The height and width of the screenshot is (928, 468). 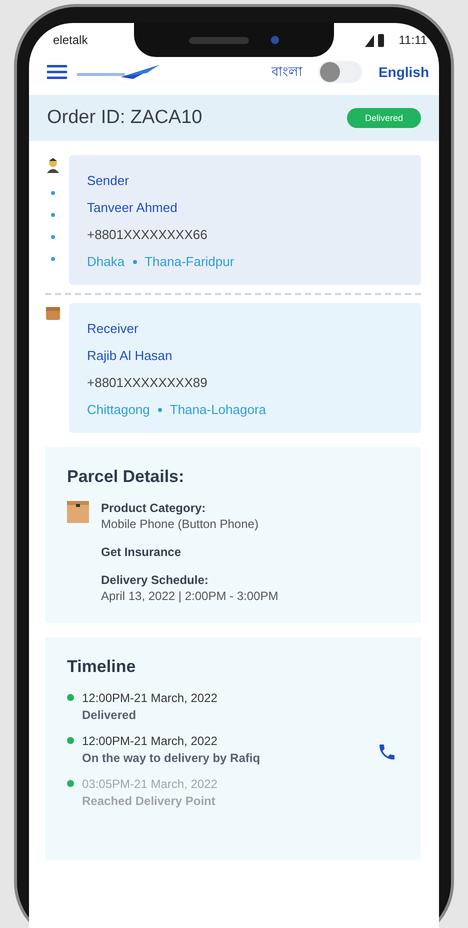 What do you see at coordinates (118, 409) in the screenshot?
I see `city-name: Chittagong` at bounding box center [118, 409].